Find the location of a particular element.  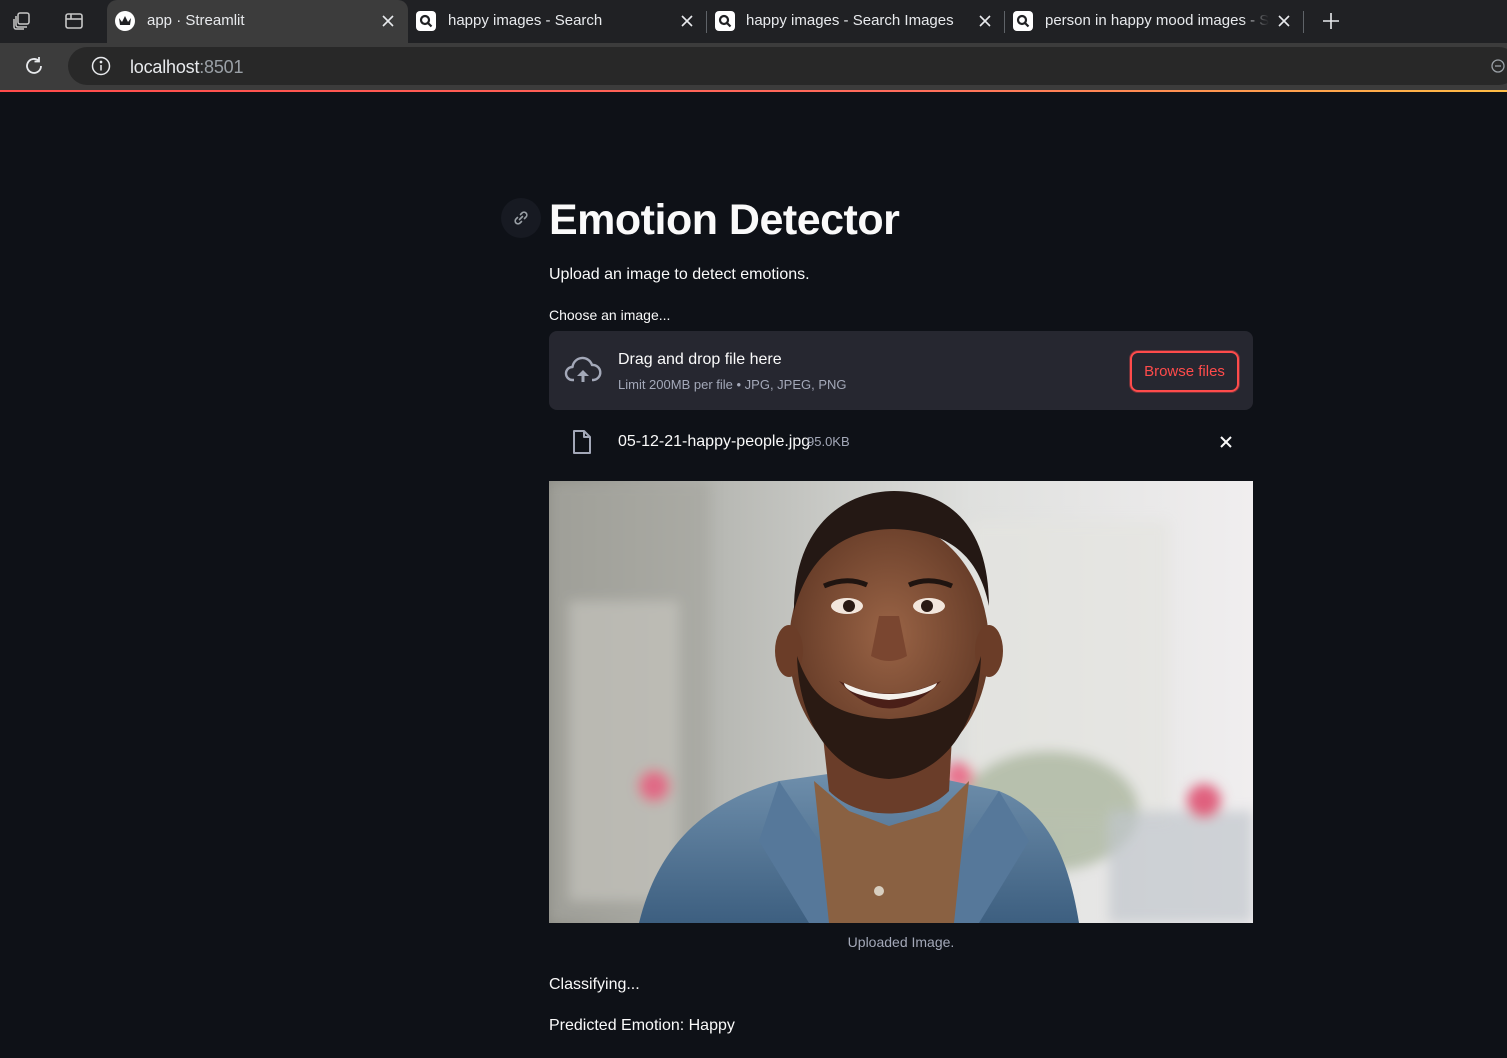

dropzone-instructions: Drag and drop file here is located at coordinates (700, 359).